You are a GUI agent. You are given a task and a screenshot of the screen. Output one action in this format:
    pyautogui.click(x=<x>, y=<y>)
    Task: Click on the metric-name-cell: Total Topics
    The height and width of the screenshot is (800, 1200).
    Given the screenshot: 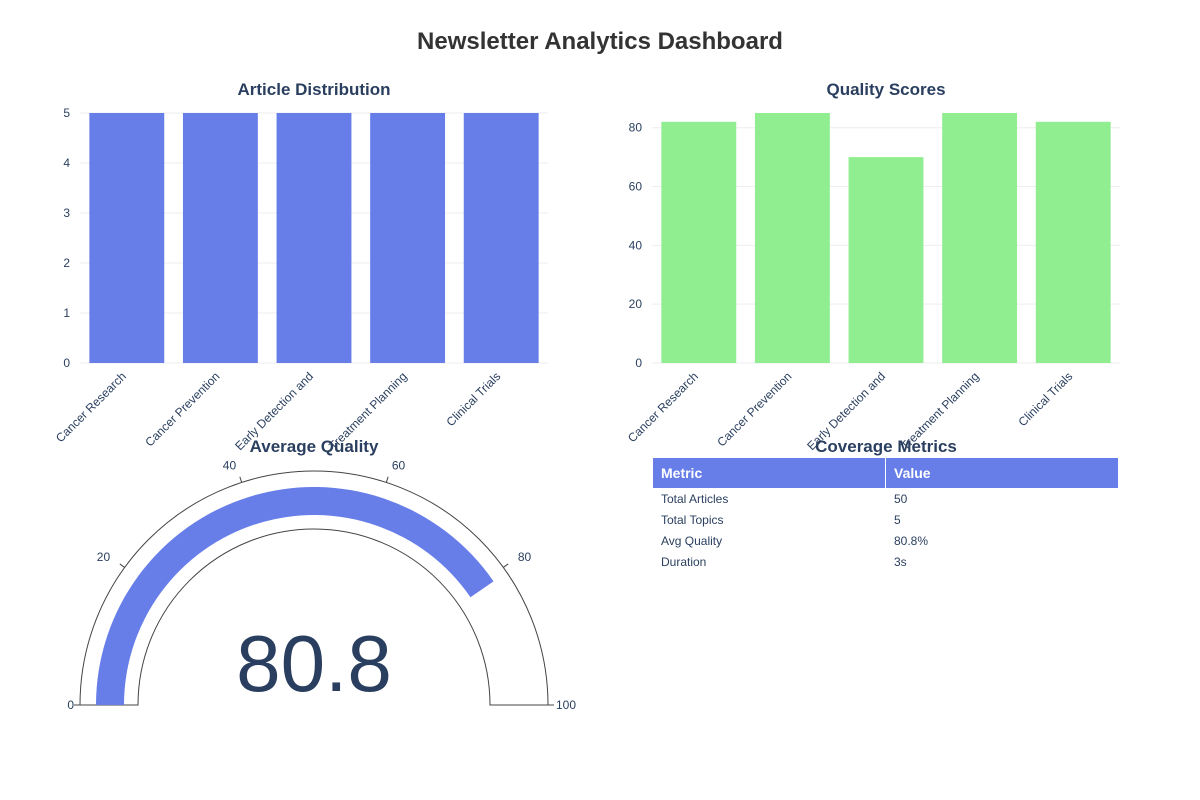 What is the action you would take?
    pyautogui.click(x=769, y=520)
    